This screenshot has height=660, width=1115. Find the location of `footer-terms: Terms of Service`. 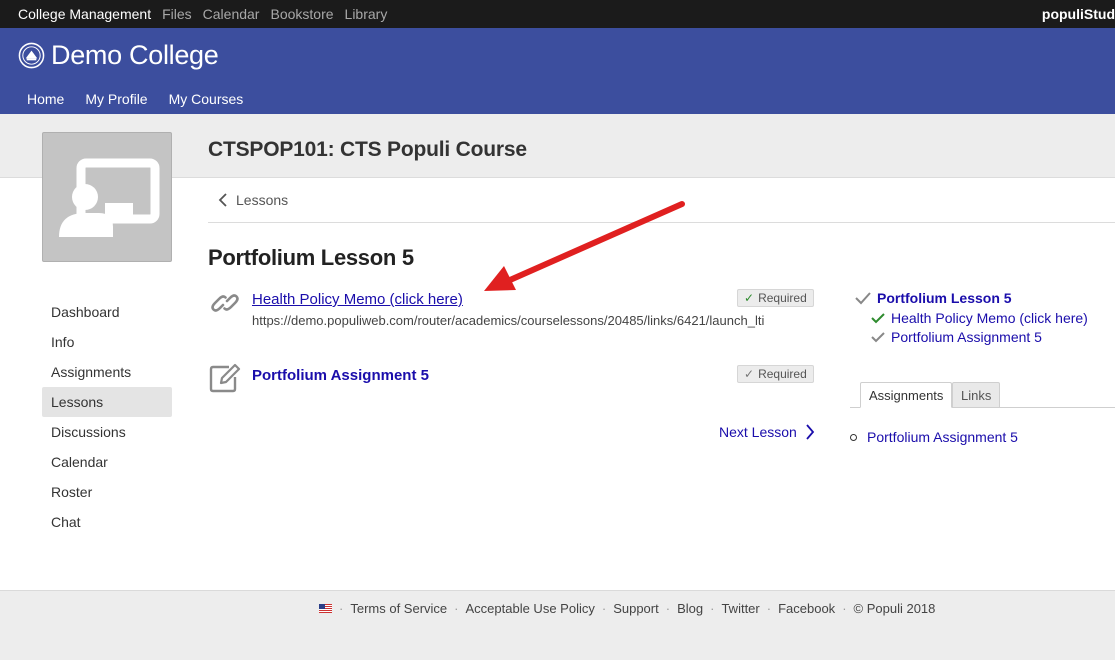

footer-terms: Terms of Service is located at coordinates (398, 608).